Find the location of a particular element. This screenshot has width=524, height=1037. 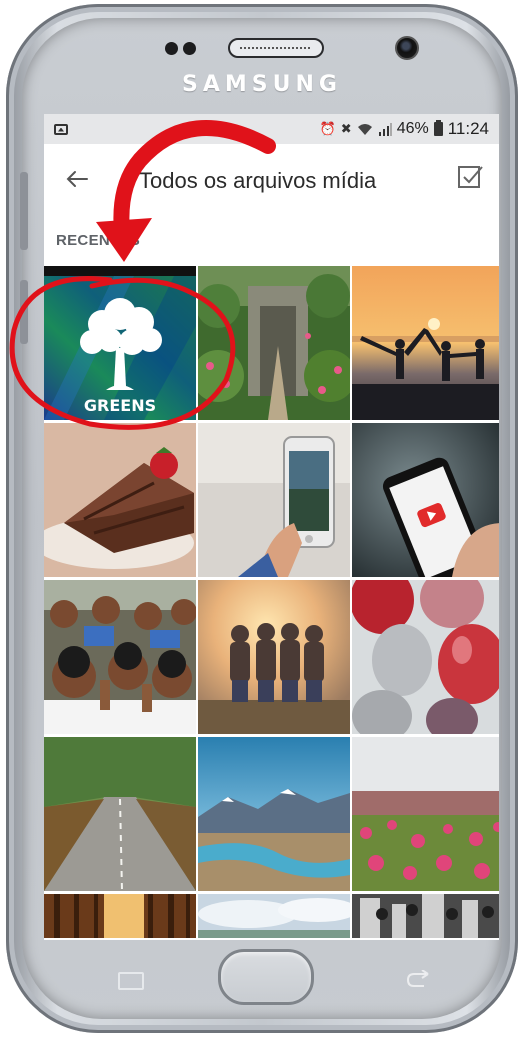

greens-caption: GREENS is located at coordinates (120, 405).